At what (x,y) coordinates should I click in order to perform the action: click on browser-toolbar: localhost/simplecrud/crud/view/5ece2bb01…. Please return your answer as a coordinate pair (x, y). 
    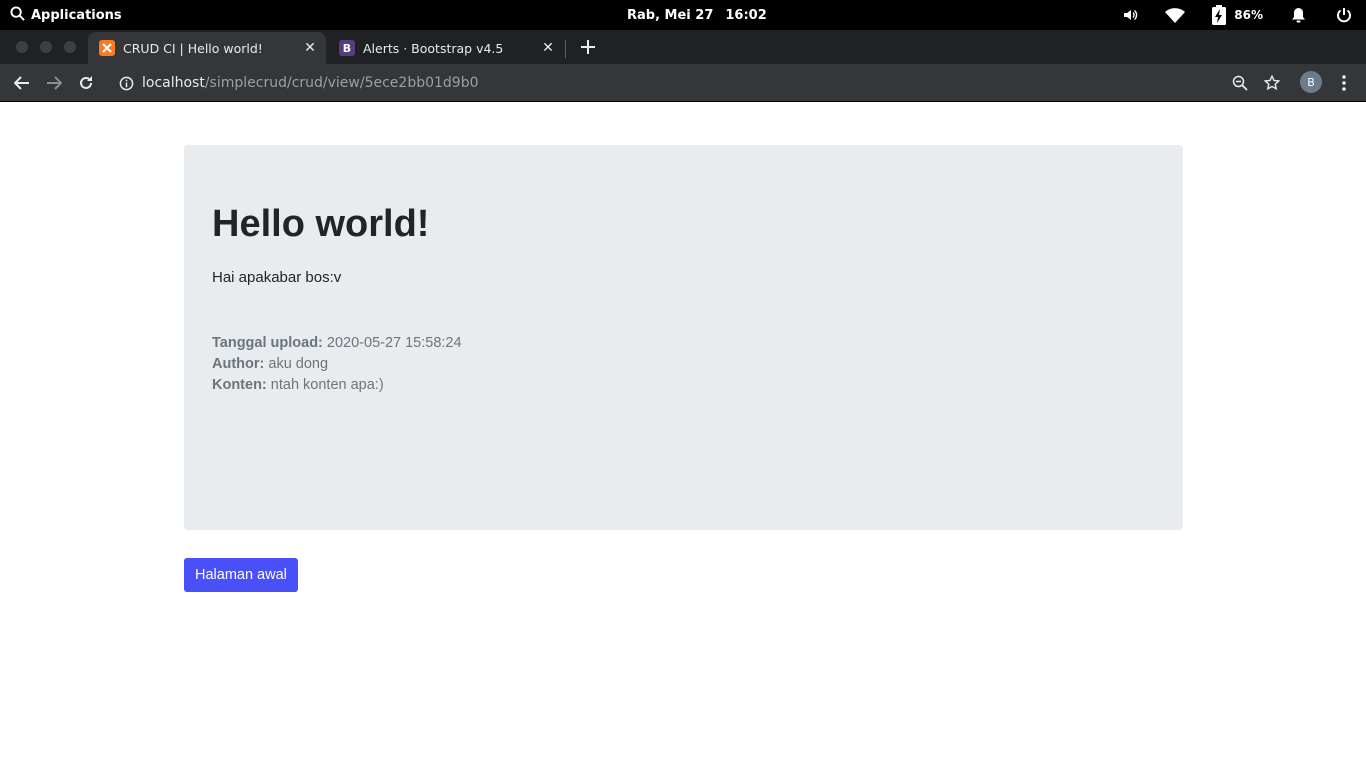
    Looking at the image, I should click on (683, 83).